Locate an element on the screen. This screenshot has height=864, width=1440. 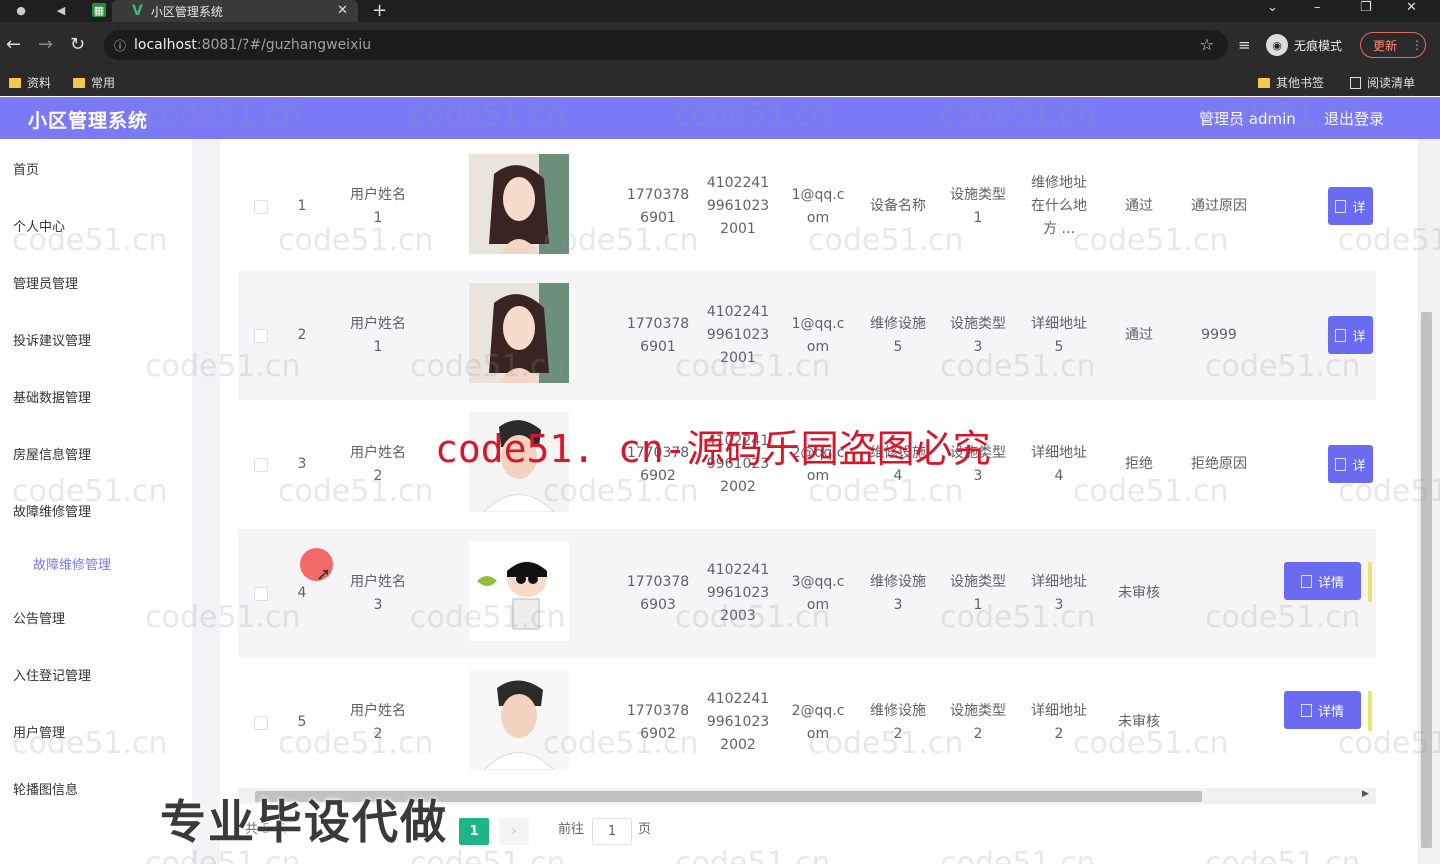
sidebar-item-repairs: 故障维修管理 is located at coordinates (52, 510).